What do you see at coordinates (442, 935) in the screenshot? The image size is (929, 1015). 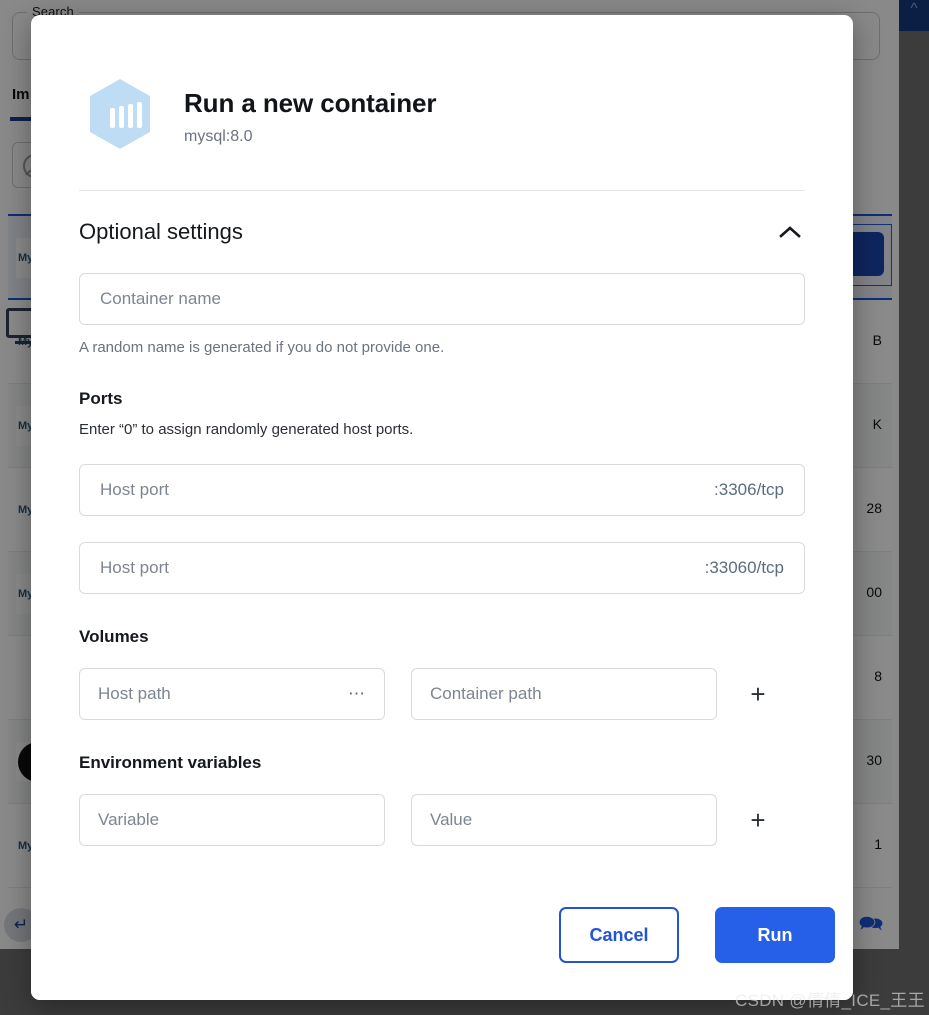 I see `dialog-footer: Cancel Run` at bounding box center [442, 935].